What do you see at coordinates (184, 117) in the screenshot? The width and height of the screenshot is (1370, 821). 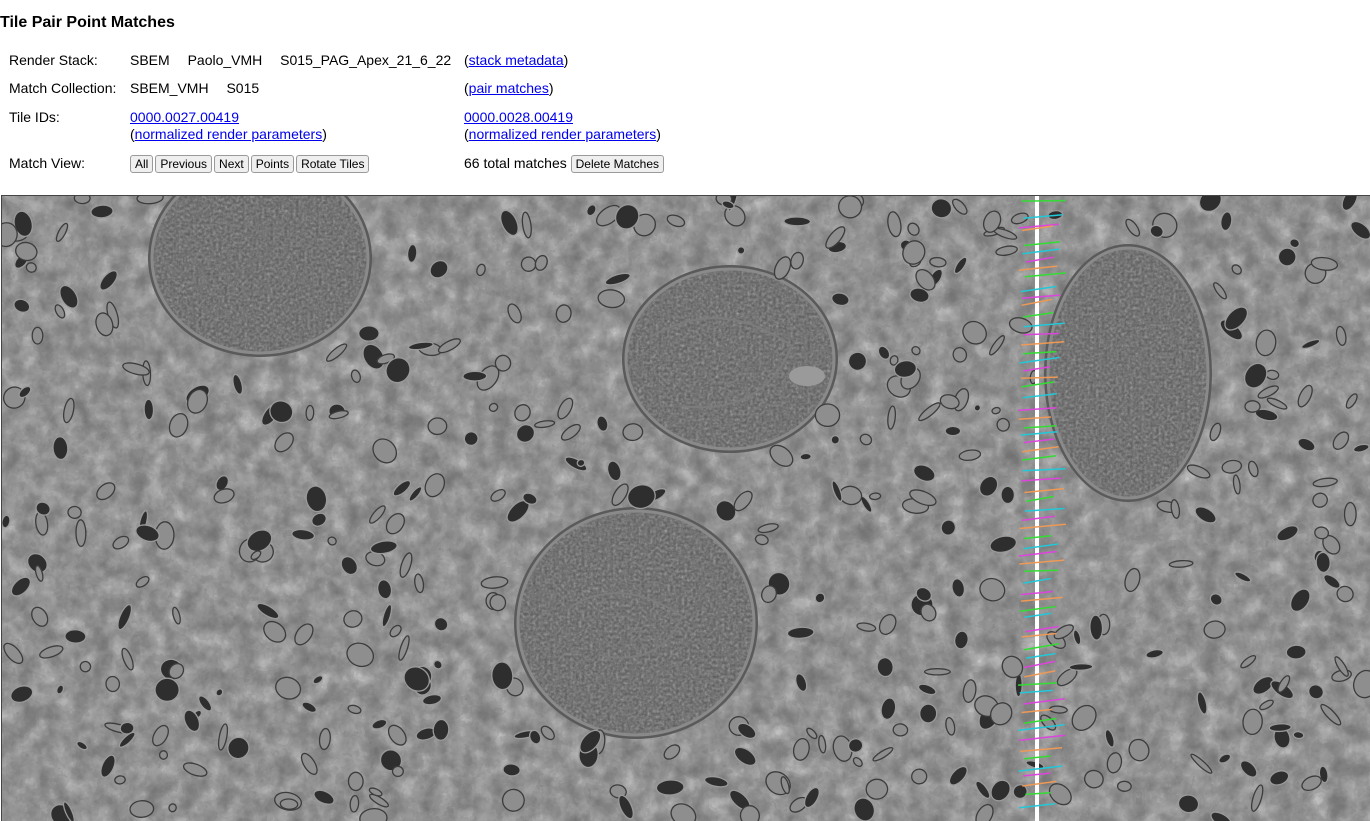 I see `p-tile-id-link: 0000.0027.00419` at bounding box center [184, 117].